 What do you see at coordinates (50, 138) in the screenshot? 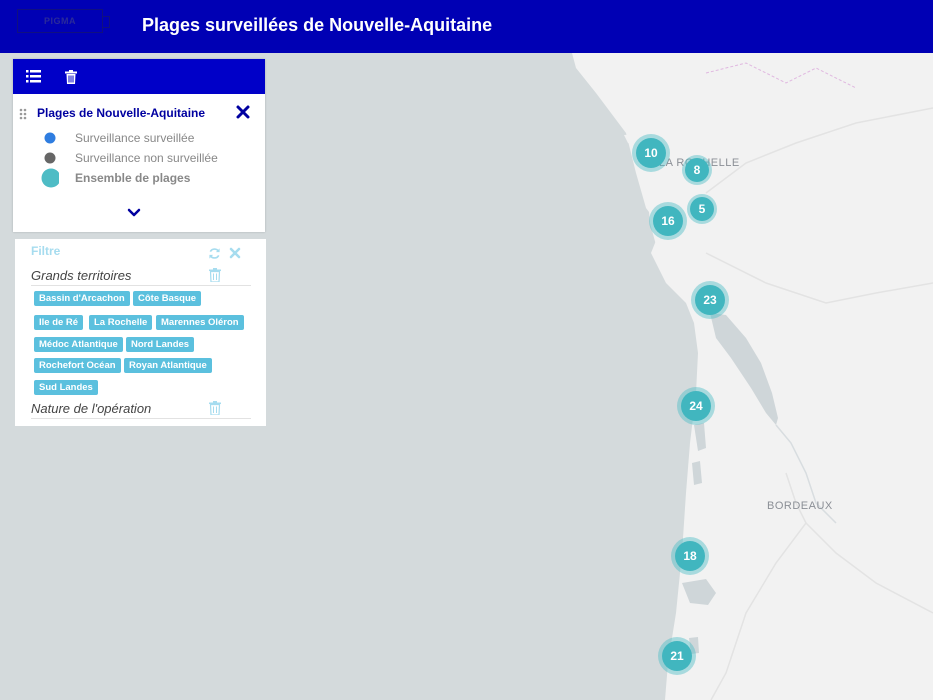
I see `blue-dot-icon` at bounding box center [50, 138].